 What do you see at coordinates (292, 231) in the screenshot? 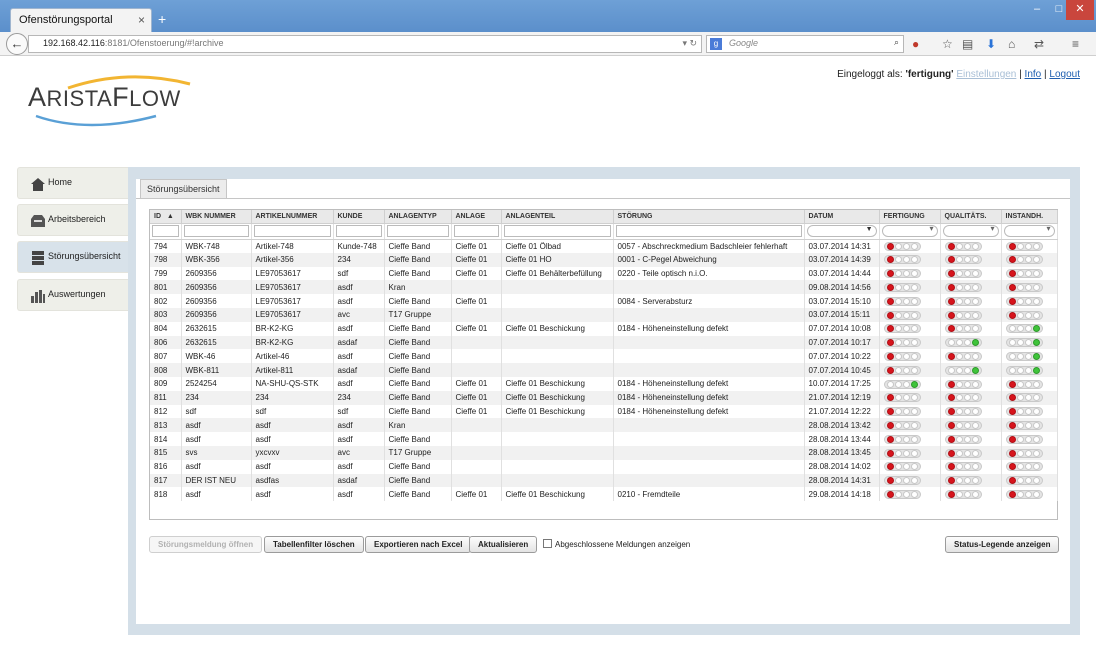
I see `filter-artikel-input` at bounding box center [292, 231].